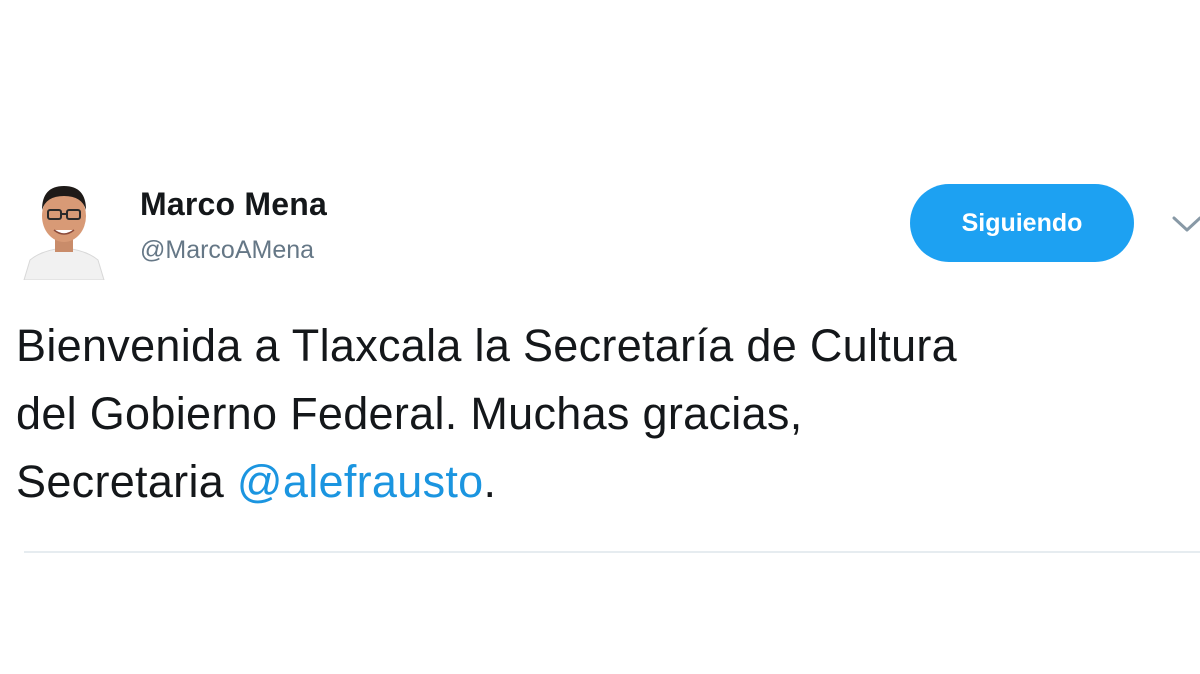 The image size is (1200, 674). What do you see at coordinates (360, 481) in the screenshot?
I see `mention-link: @alefrausto` at bounding box center [360, 481].